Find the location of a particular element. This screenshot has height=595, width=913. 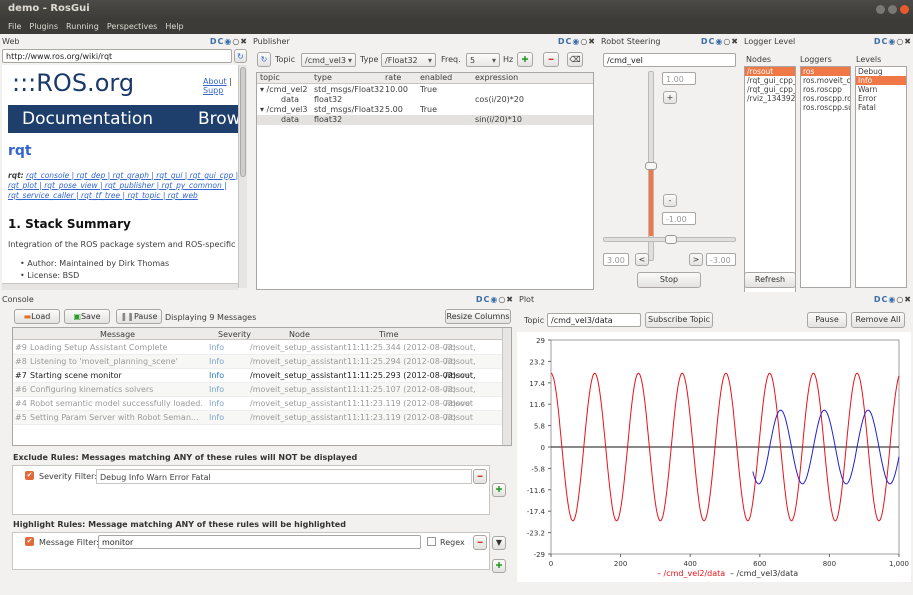

node-item: /rviz_134392 is located at coordinates (770, 98).